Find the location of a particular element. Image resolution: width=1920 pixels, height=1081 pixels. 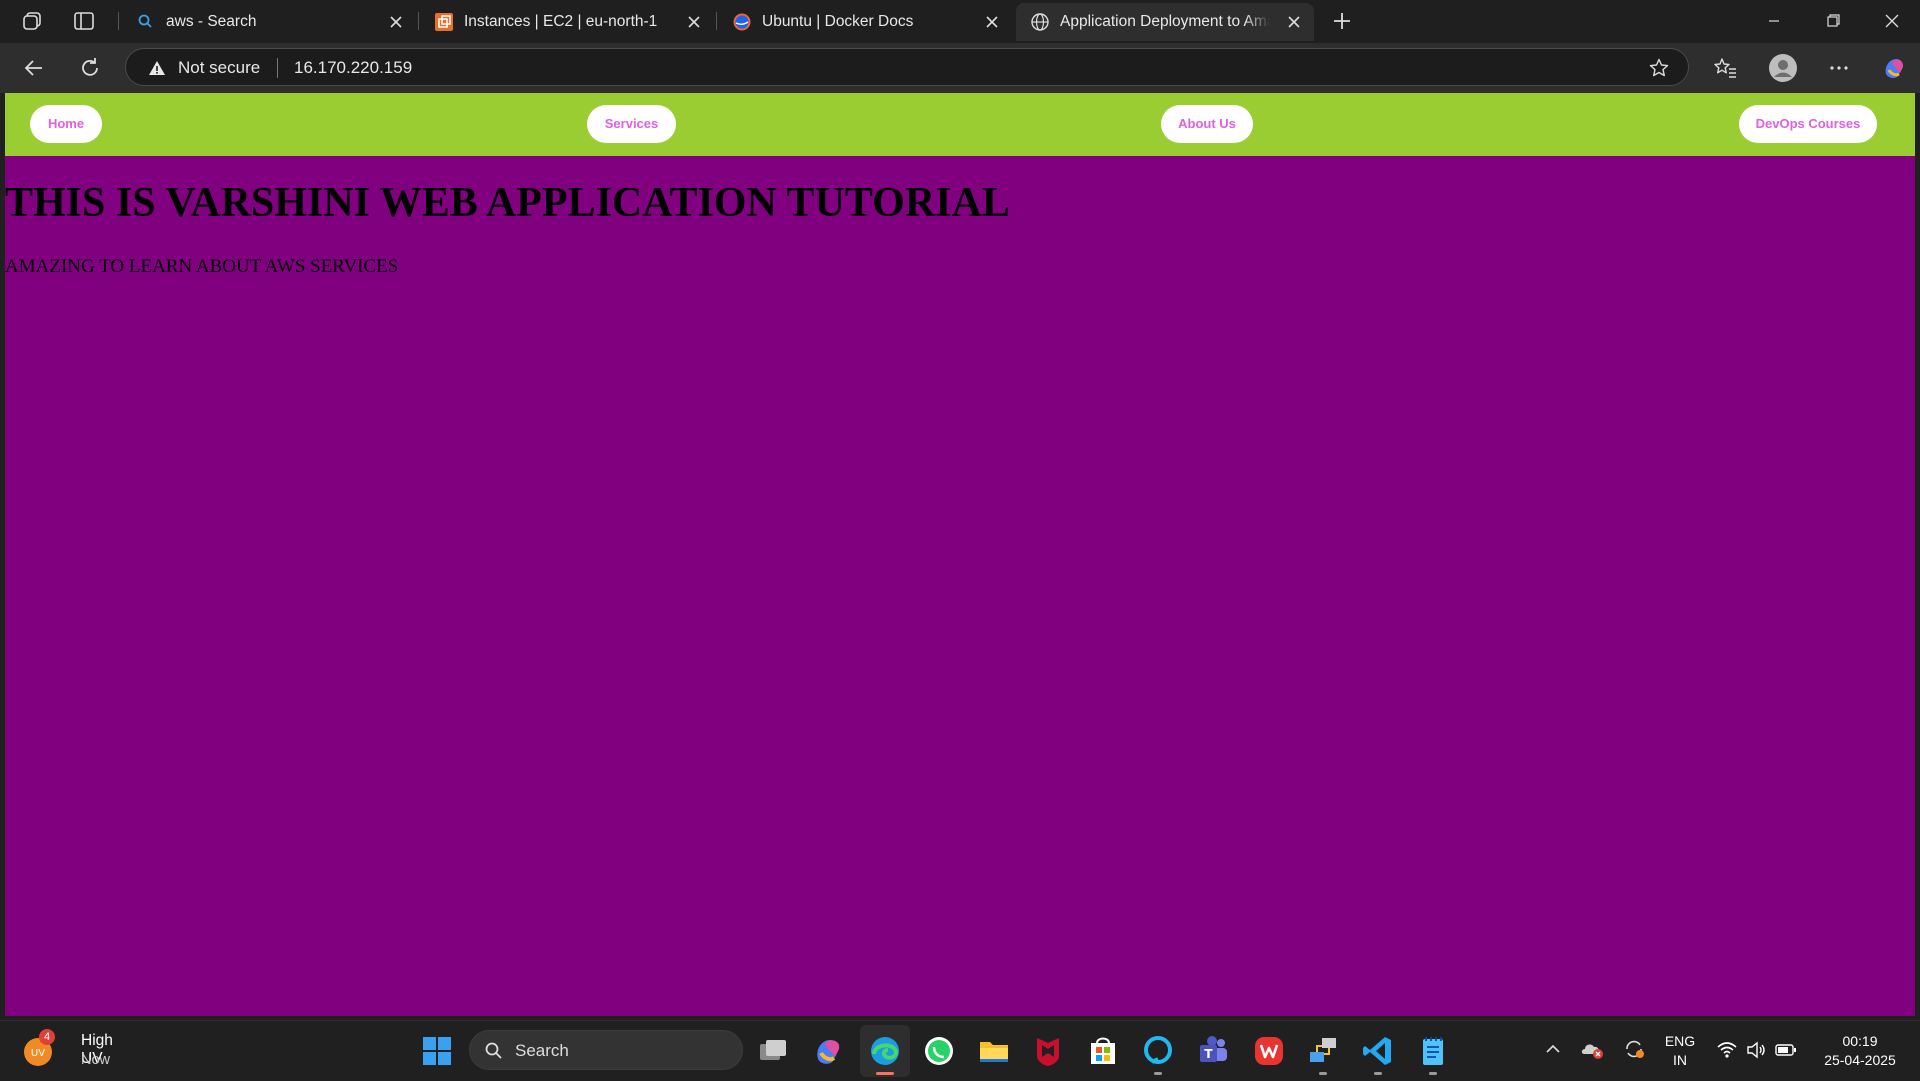

tab-ec2-instances: Instances | EC2 | eu-north-1 is located at coordinates (567, 22).